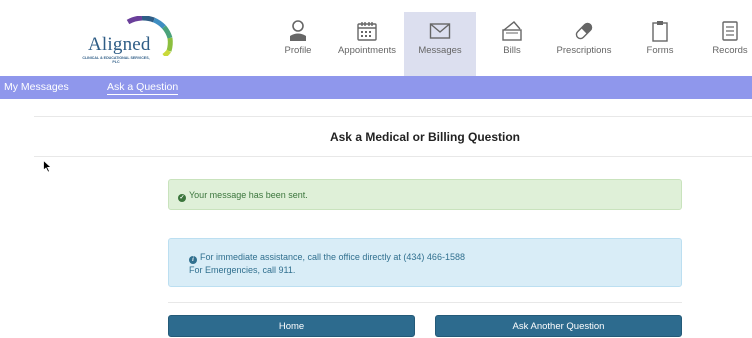 This screenshot has width=752, height=338. Describe the element at coordinates (730, 50) in the screenshot. I see `nav-label: Records` at that location.